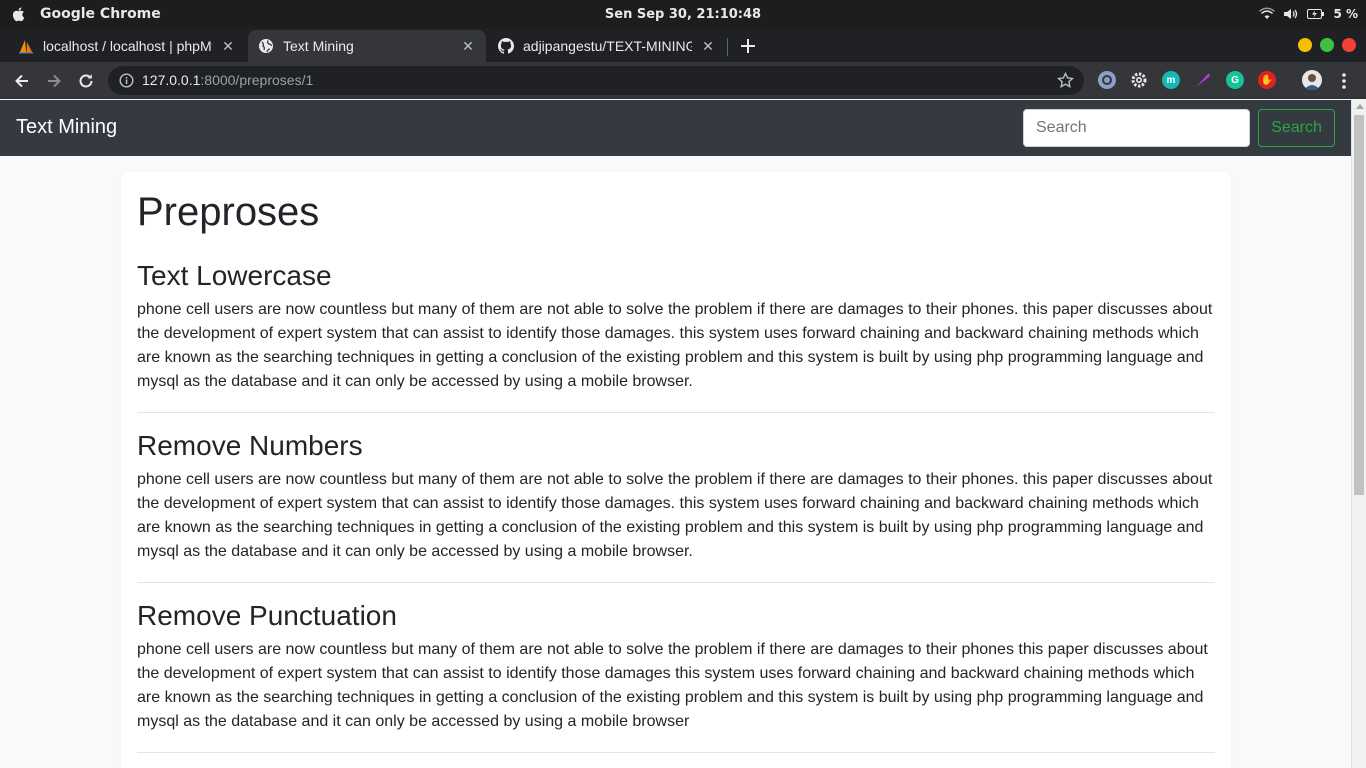 The height and width of the screenshot is (768, 1366). I want to click on tab-title: adjipangestu/TEXT-MINING, so click(607, 46).